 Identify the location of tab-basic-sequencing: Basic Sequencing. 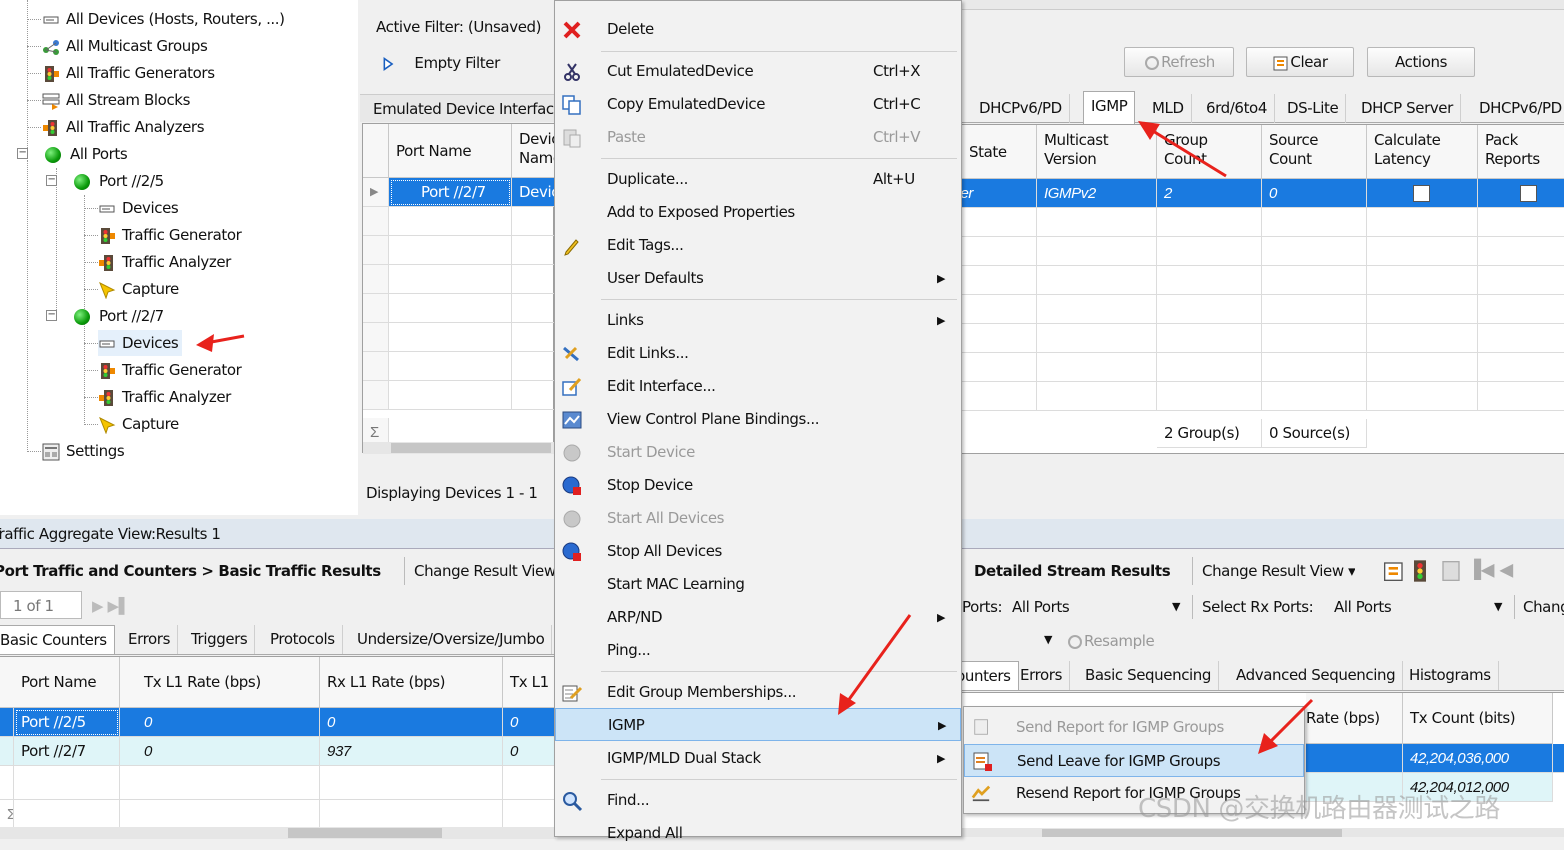
(1149, 675).